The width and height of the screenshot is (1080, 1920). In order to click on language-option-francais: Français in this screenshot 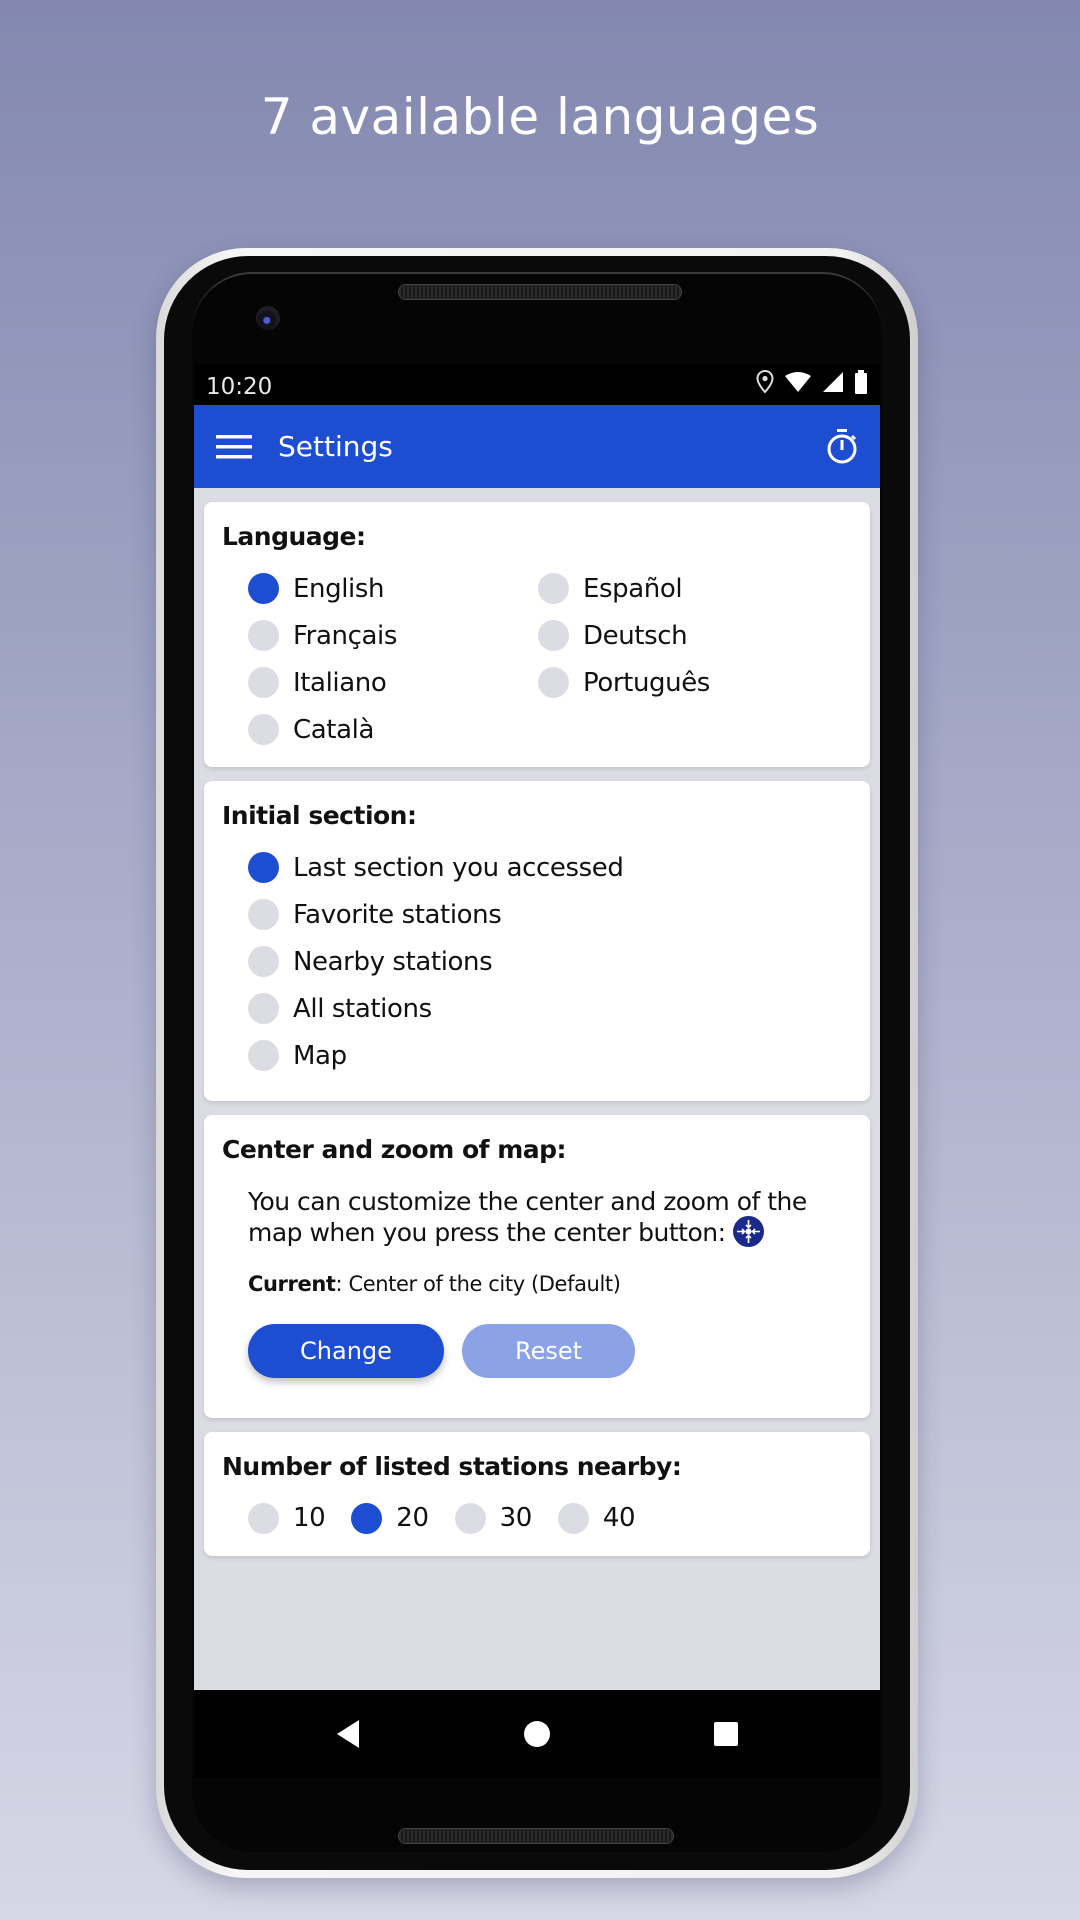, I will do `click(393, 635)`.